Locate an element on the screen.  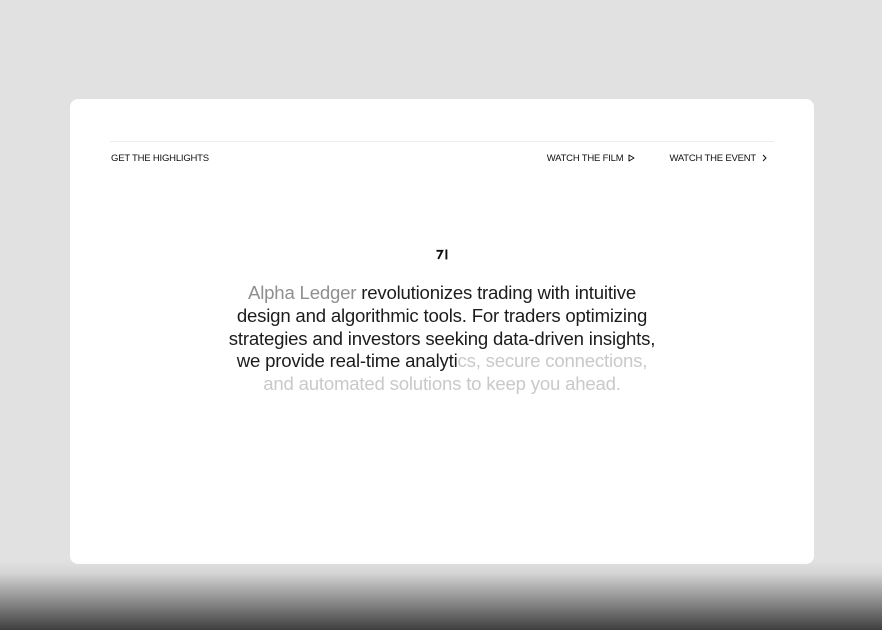
watch-event-link: WATCH THE EVENT is located at coordinates (718, 158).